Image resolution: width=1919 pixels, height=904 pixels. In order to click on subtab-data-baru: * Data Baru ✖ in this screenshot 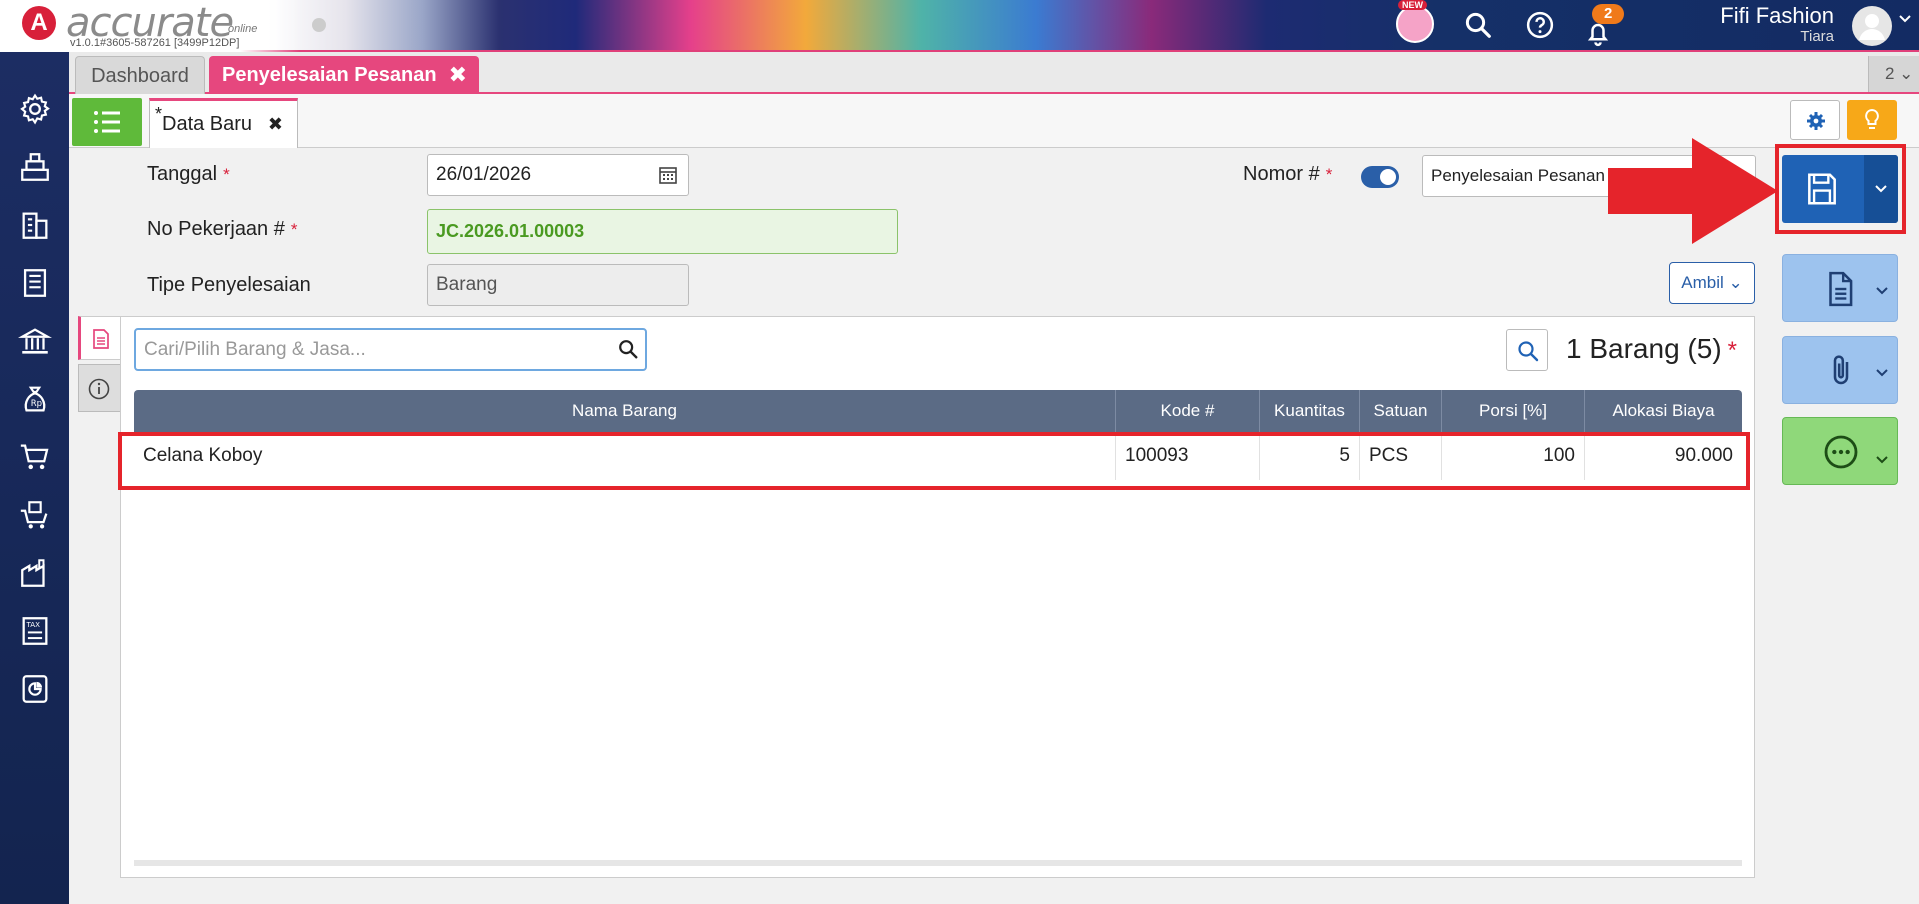, I will do `click(223, 123)`.